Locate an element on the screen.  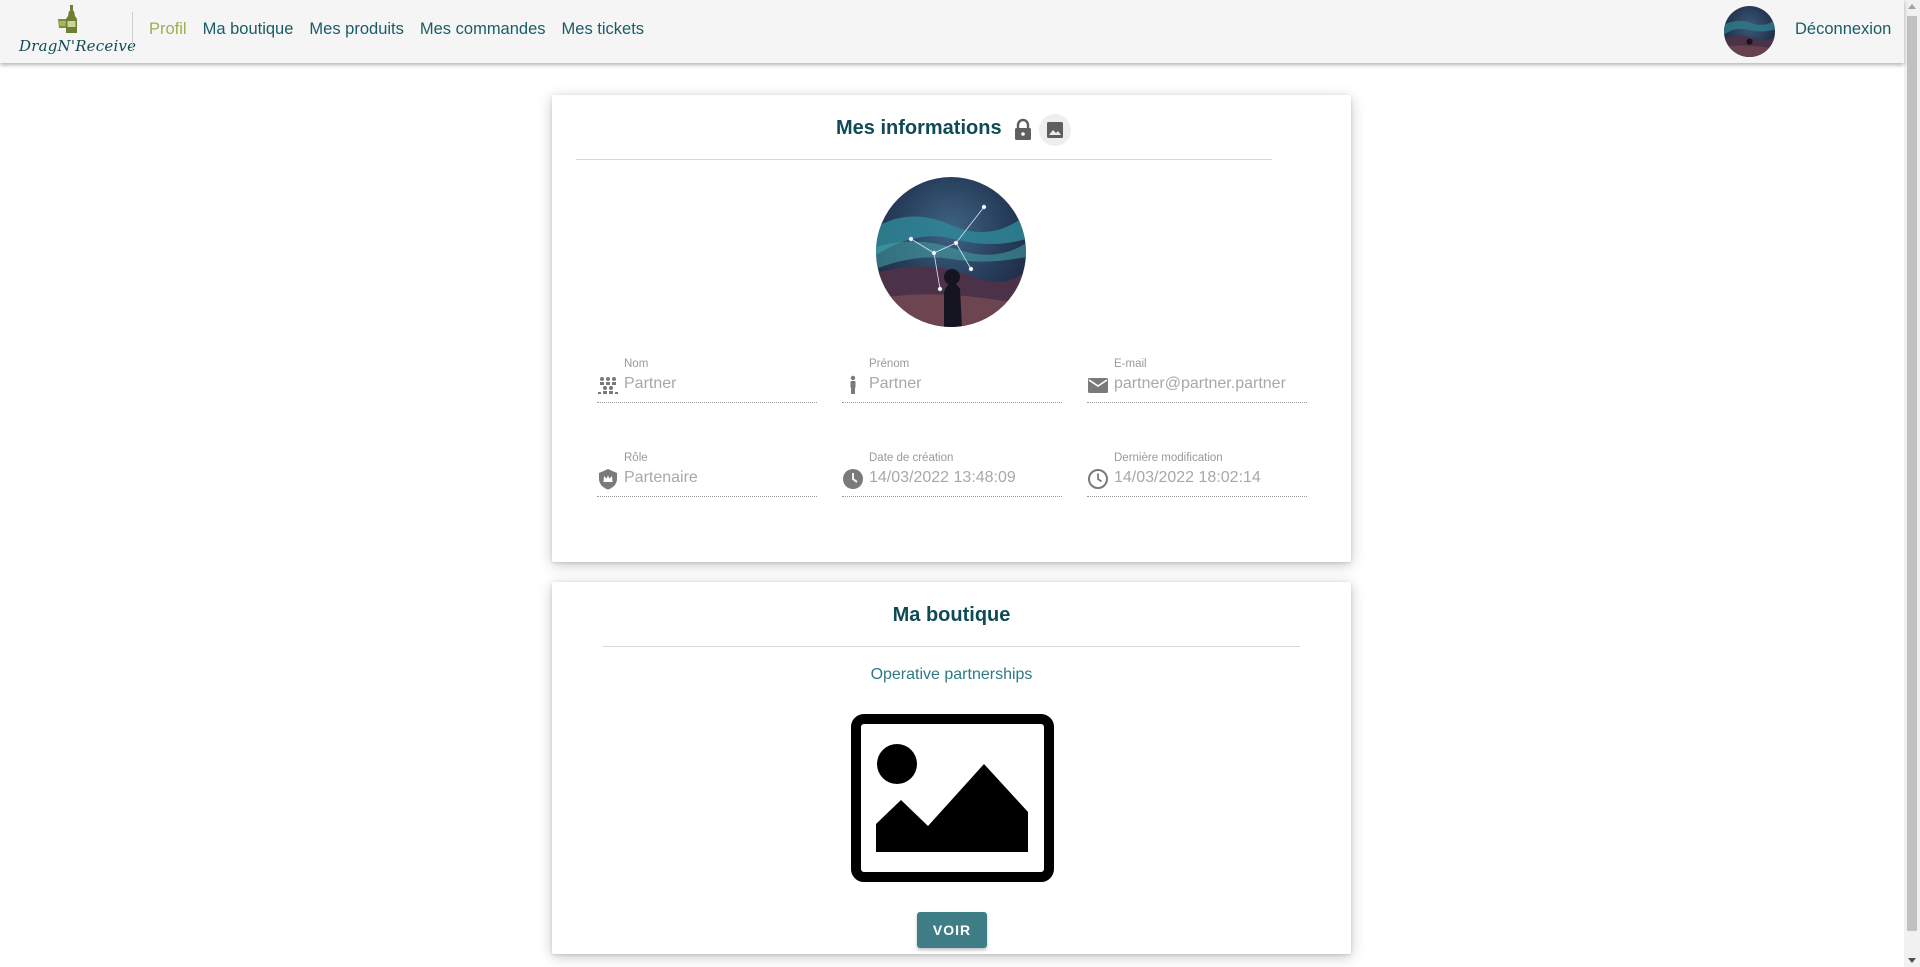
field-nom: Nom Partner is located at coordinates (707, 383).